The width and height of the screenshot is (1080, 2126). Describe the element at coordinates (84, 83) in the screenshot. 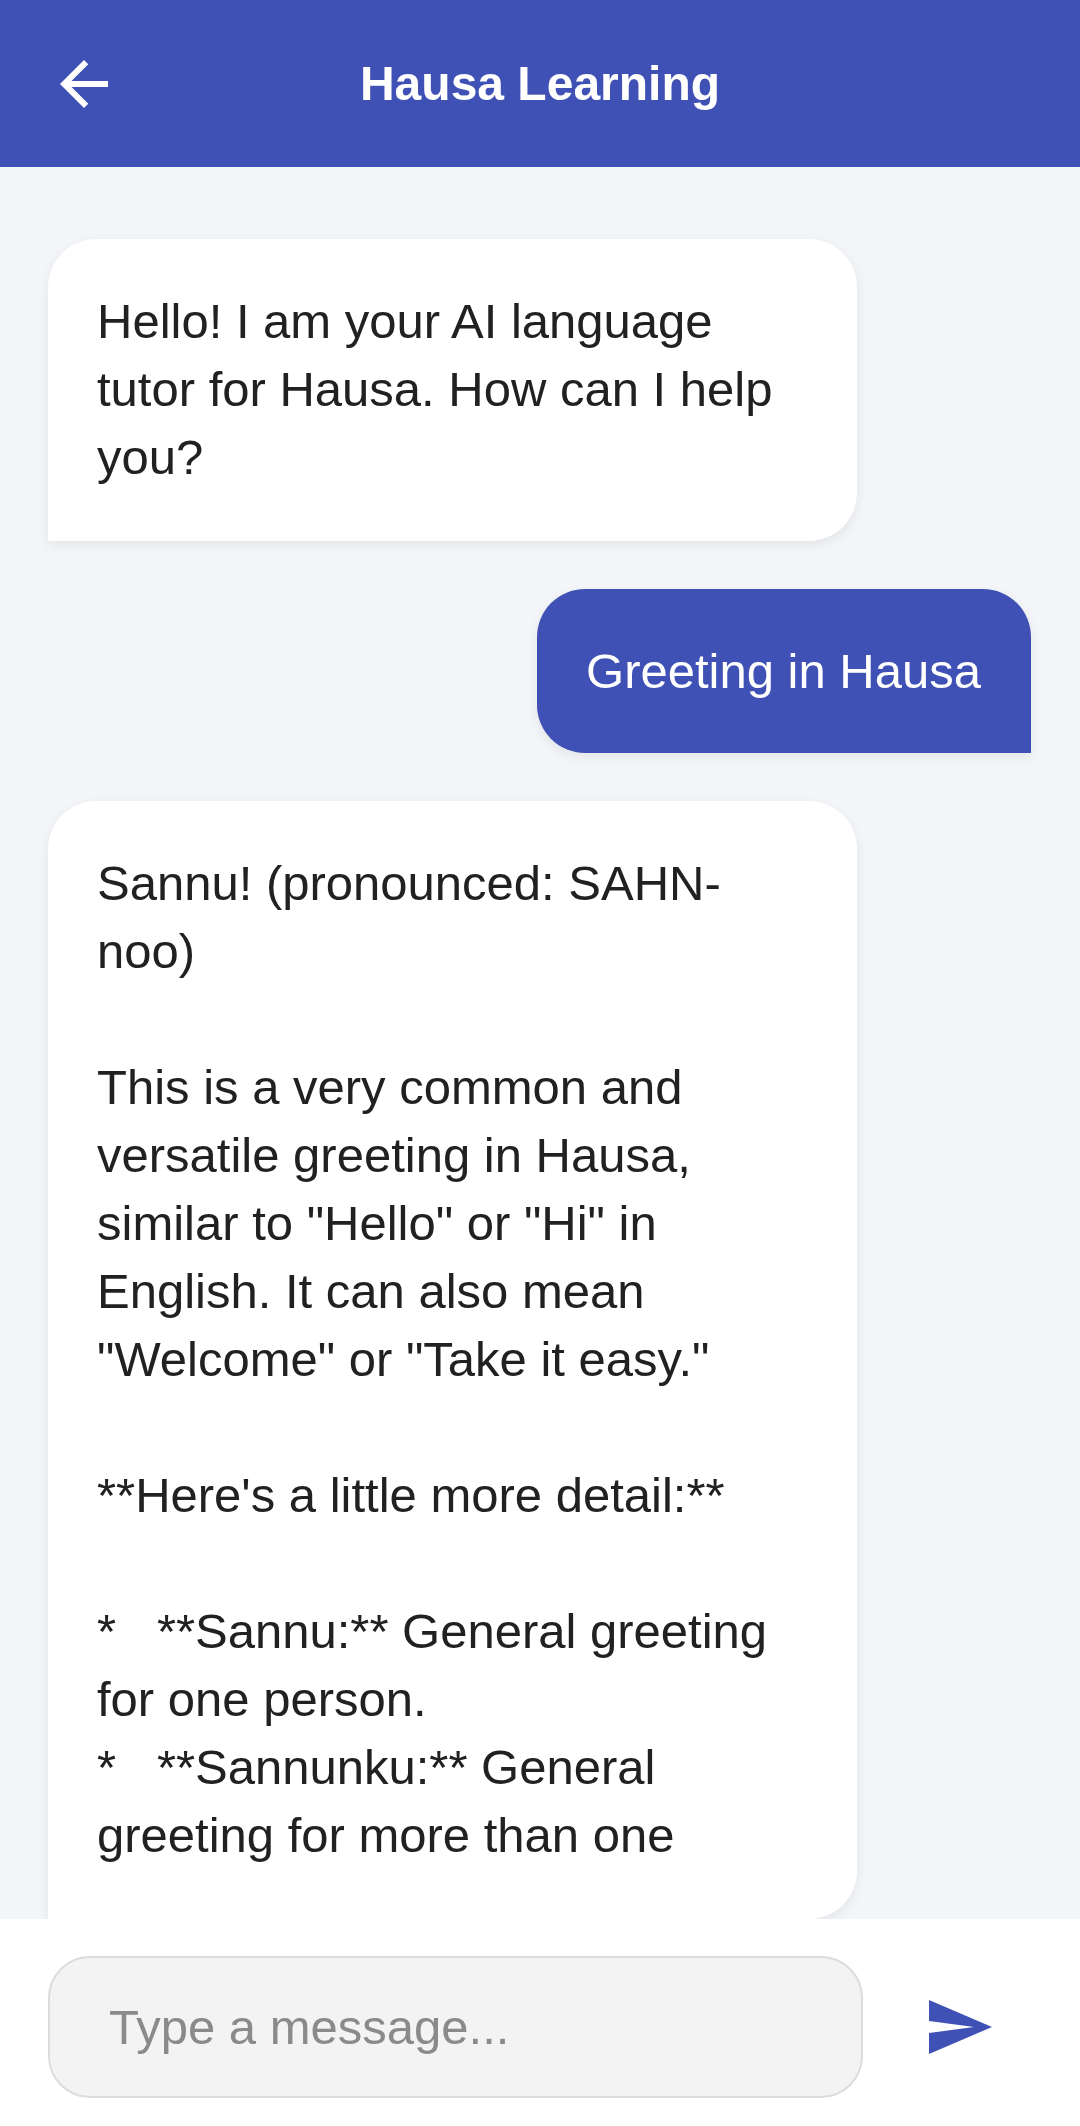

I see `left-arrow-icon` at that location.